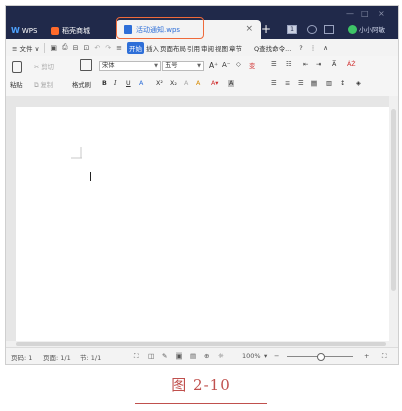 The width and height of the screenshot is (402, 411). Describe the element at coordinates (65, 47) in the screenshot. I see `output-icon: ⎙` at that location.